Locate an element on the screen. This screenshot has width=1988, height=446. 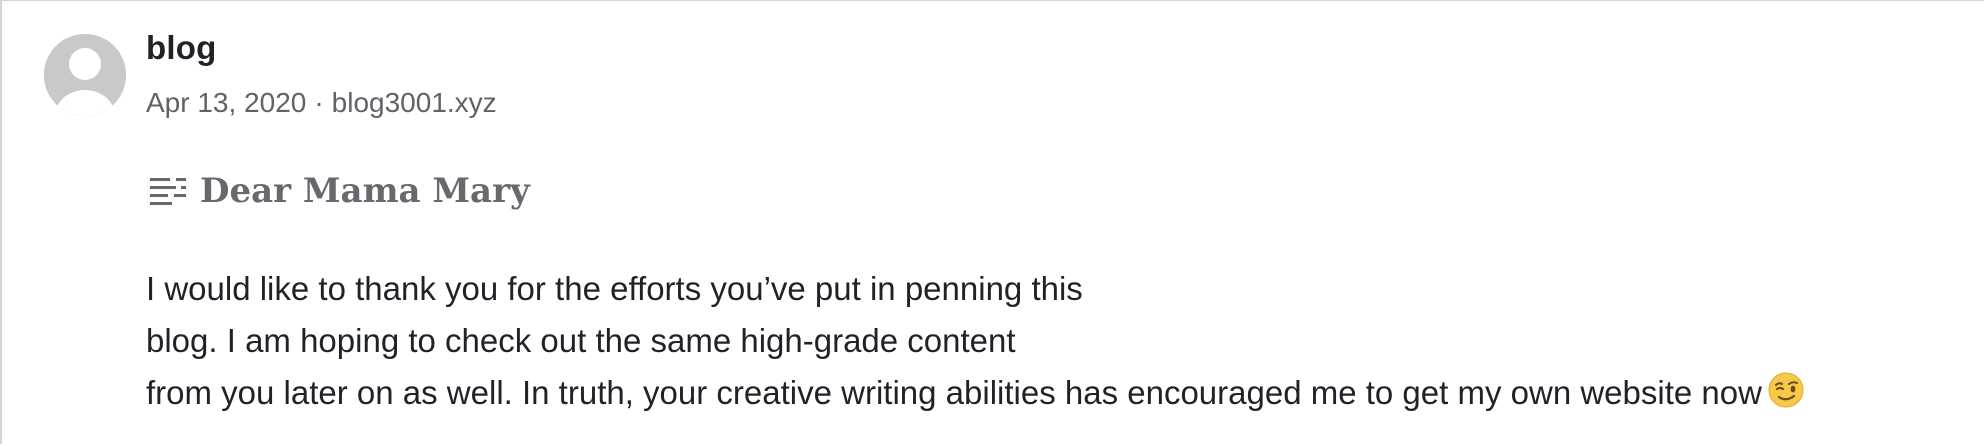
comment-date: Apr 13, 2020 is located at coordinates (226, 102).